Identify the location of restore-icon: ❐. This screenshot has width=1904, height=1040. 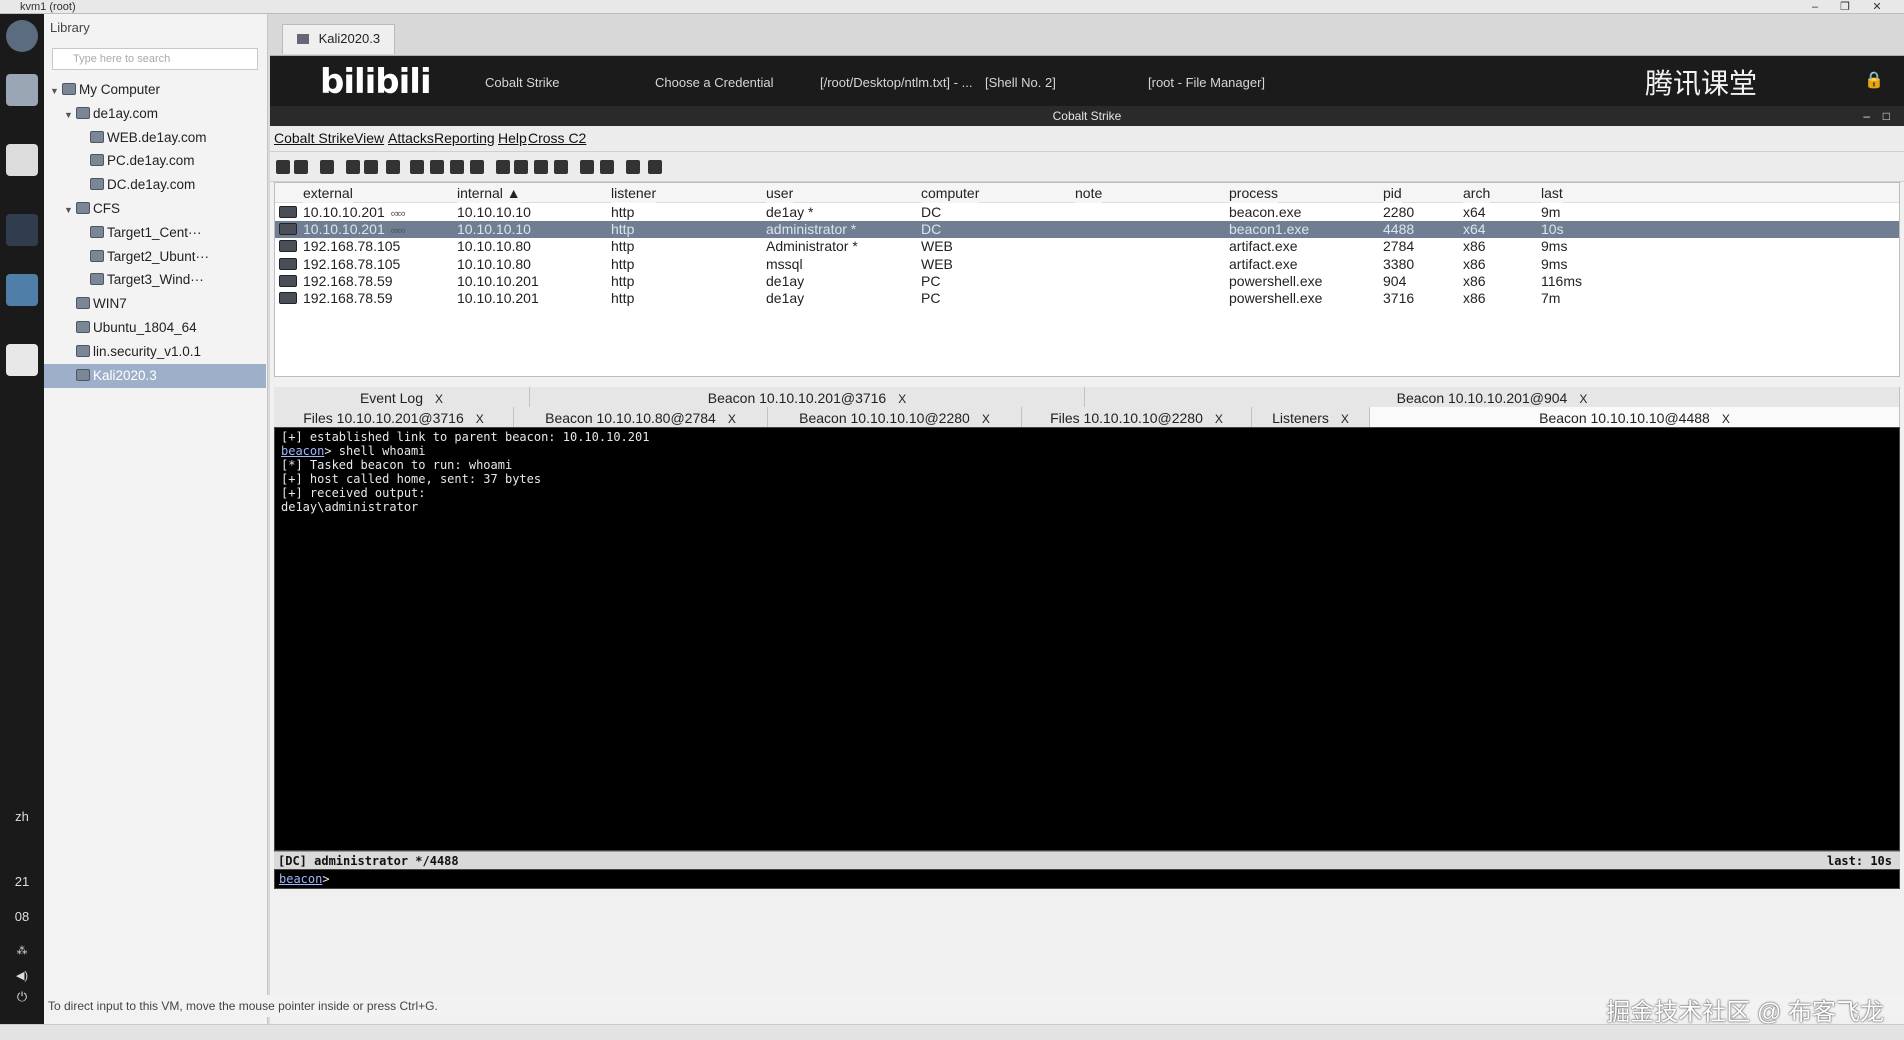
(1845, 7).